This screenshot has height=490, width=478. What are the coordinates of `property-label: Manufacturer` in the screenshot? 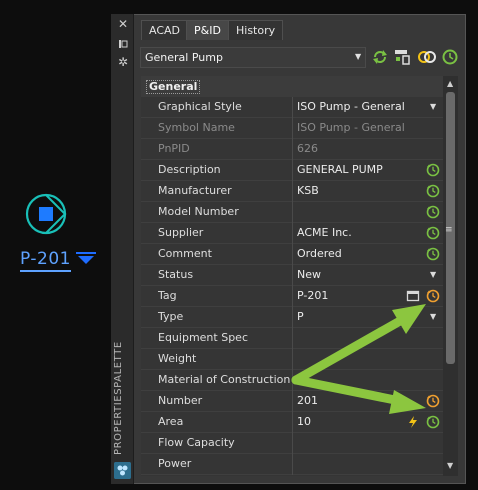 It's located at (195, 190).